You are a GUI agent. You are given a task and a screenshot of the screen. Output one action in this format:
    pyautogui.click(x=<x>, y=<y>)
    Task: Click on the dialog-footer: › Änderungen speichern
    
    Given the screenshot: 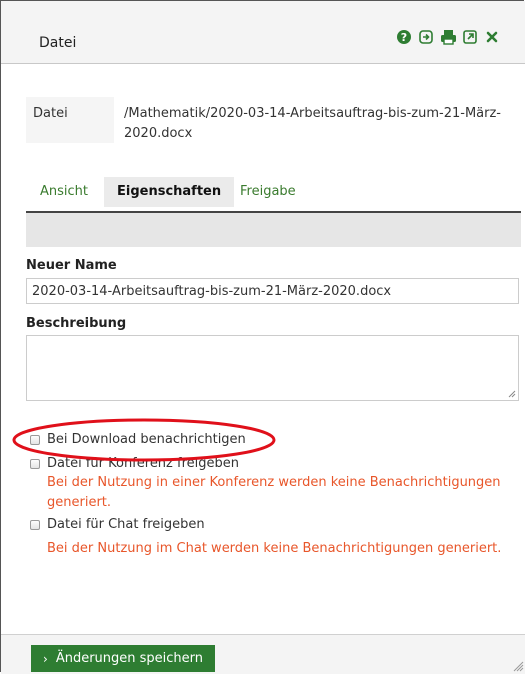 What is the action you would take?
    pyautogui.click(x=263, y=654)
    